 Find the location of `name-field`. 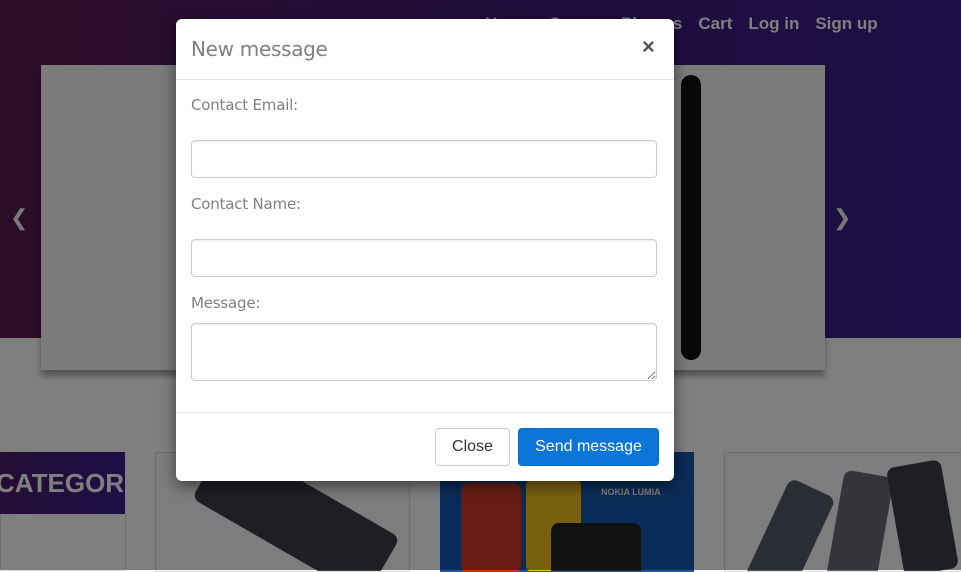

name-field is located at coordinates (424, 258).